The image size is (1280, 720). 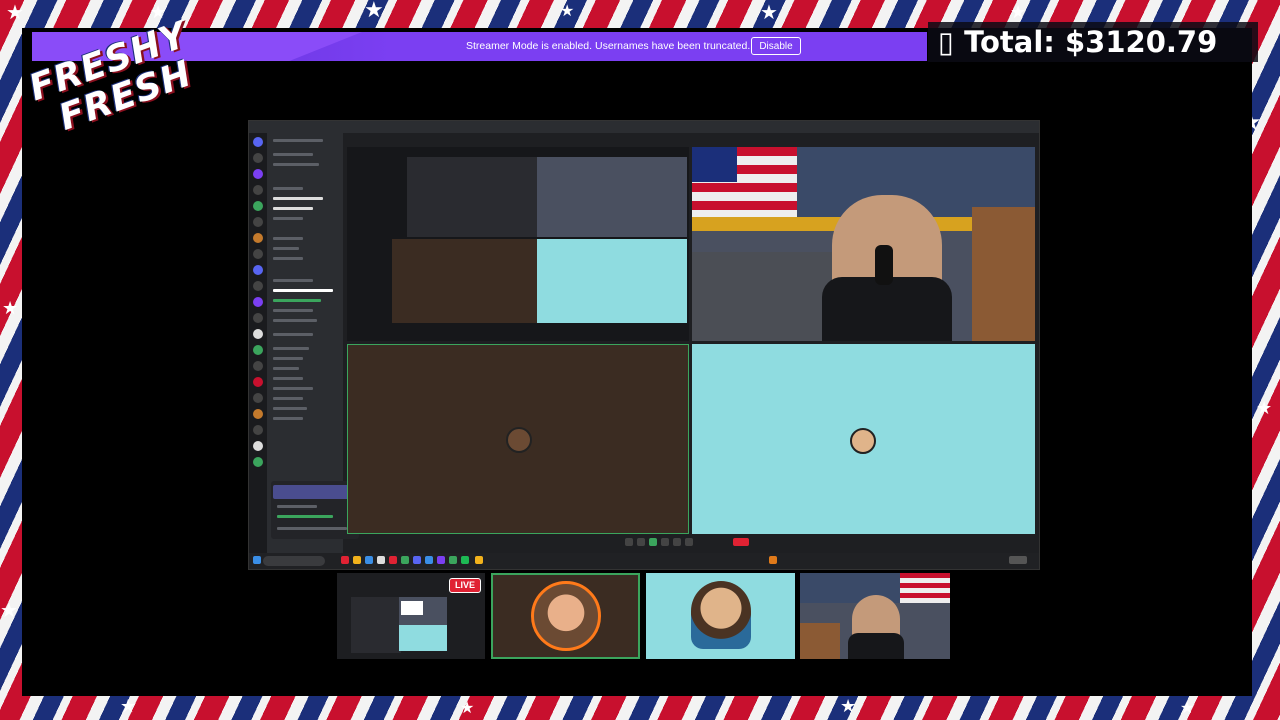 What do you see at coordinates (773, 560) in the screenshot?
I see `weather-icon` at bounding box center [773, 560].